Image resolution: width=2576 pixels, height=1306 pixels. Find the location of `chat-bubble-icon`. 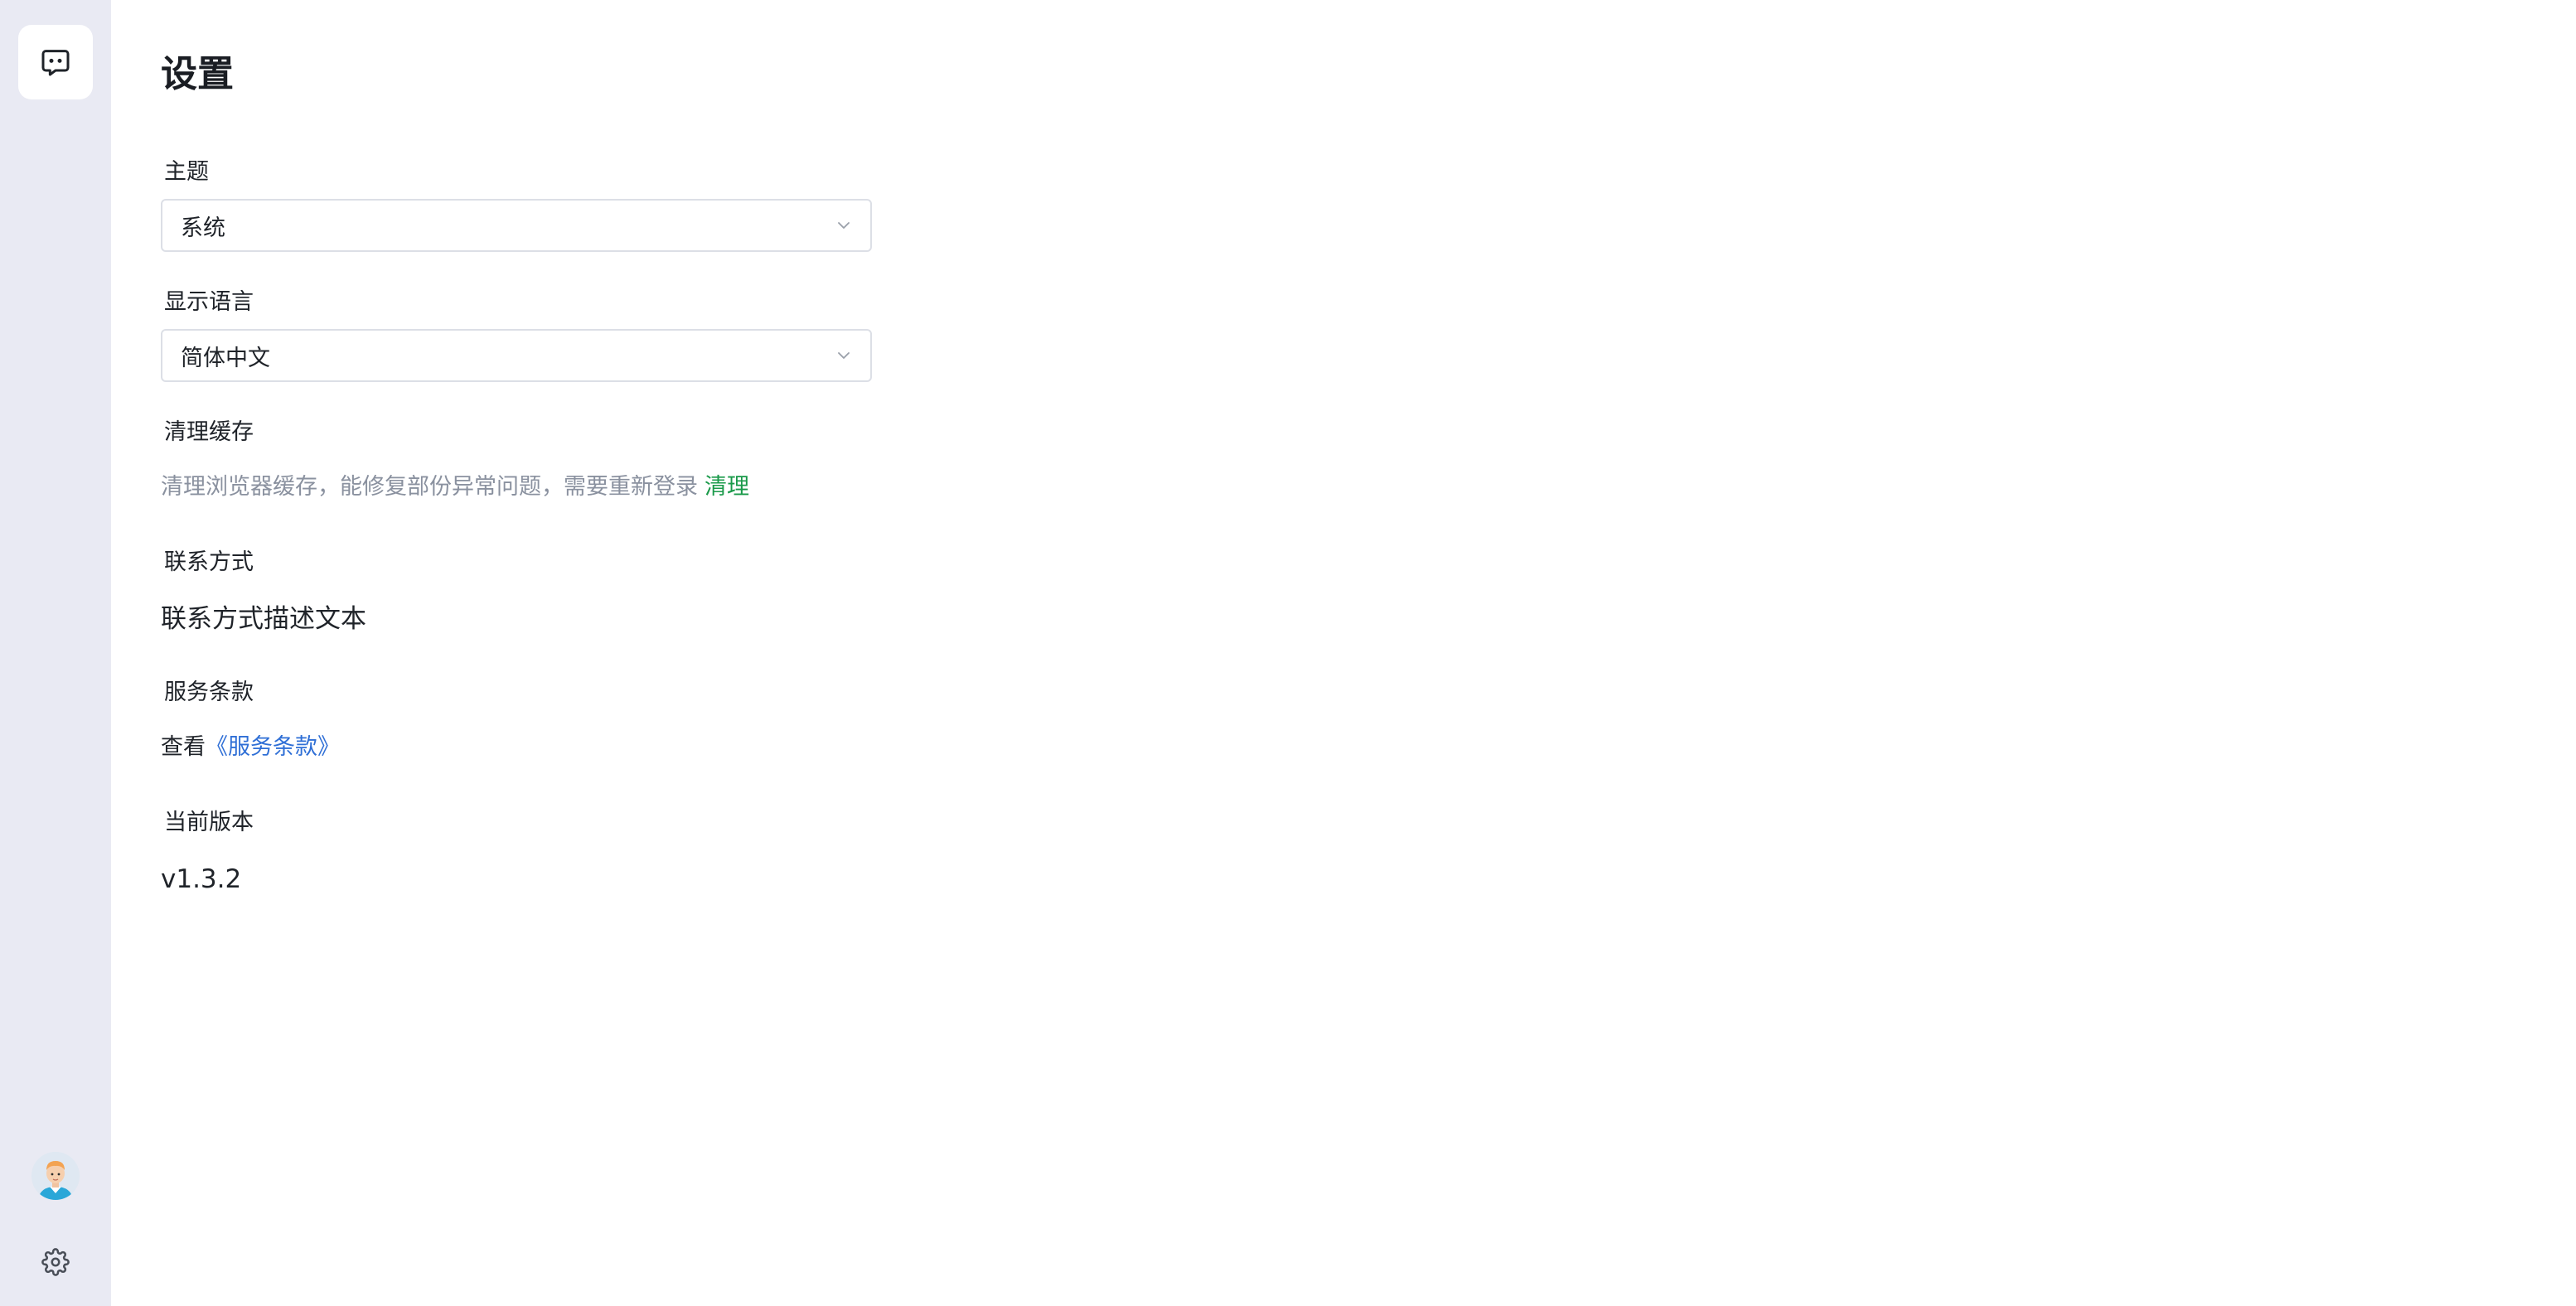

chat-bubble-icon is located at coordinates (55, 63).